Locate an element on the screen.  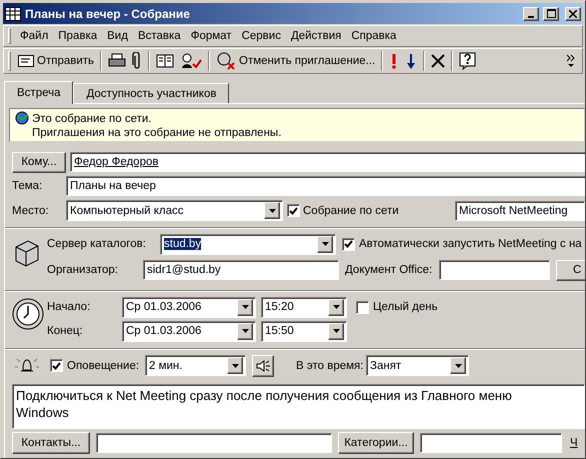
printer-icon is located at coordinates (117, 61).